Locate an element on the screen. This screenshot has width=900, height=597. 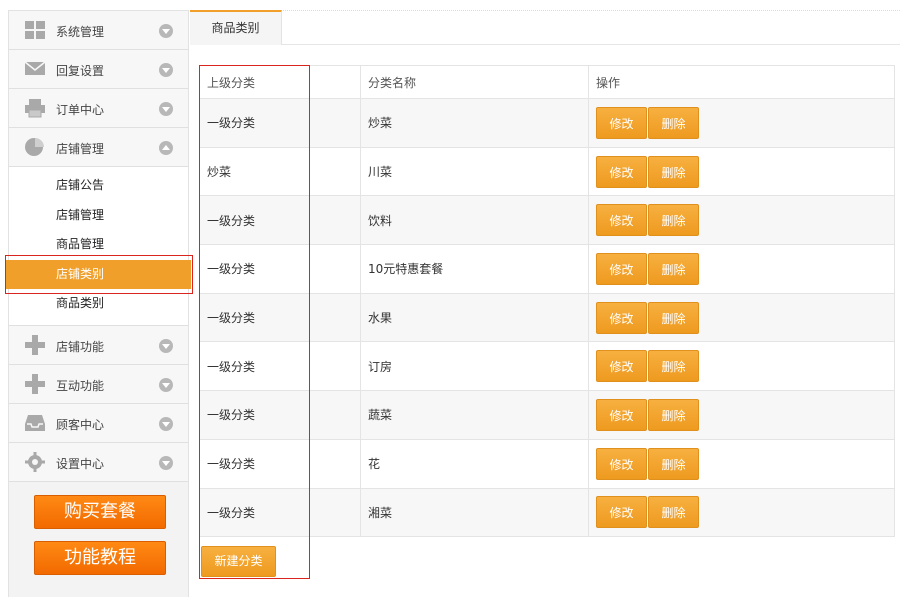
table-row: 炒菜 川菜 修改 删除 is located at coordinates (547, 171).